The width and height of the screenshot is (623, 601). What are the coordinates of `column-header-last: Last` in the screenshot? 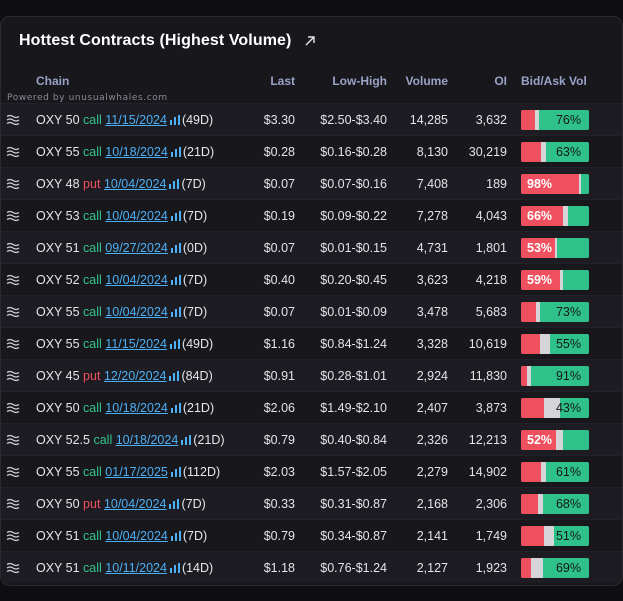 It's located at (282, 81).